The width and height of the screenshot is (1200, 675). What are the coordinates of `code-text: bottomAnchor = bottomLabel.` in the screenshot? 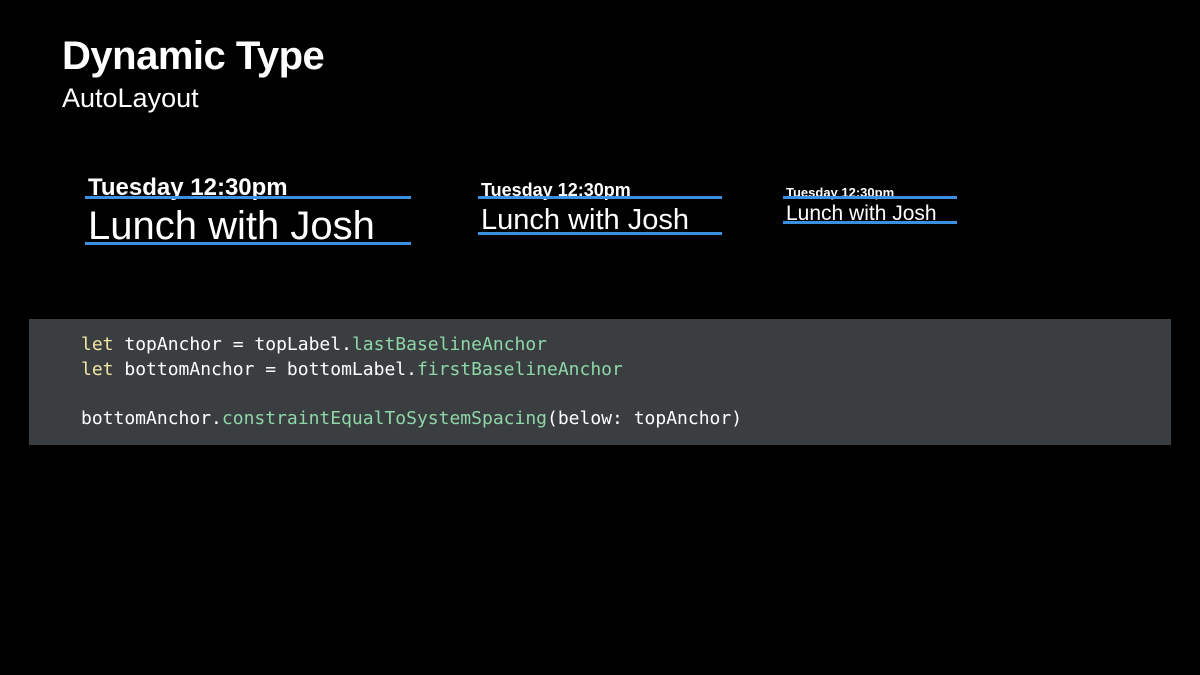 It's located at (265, 369).